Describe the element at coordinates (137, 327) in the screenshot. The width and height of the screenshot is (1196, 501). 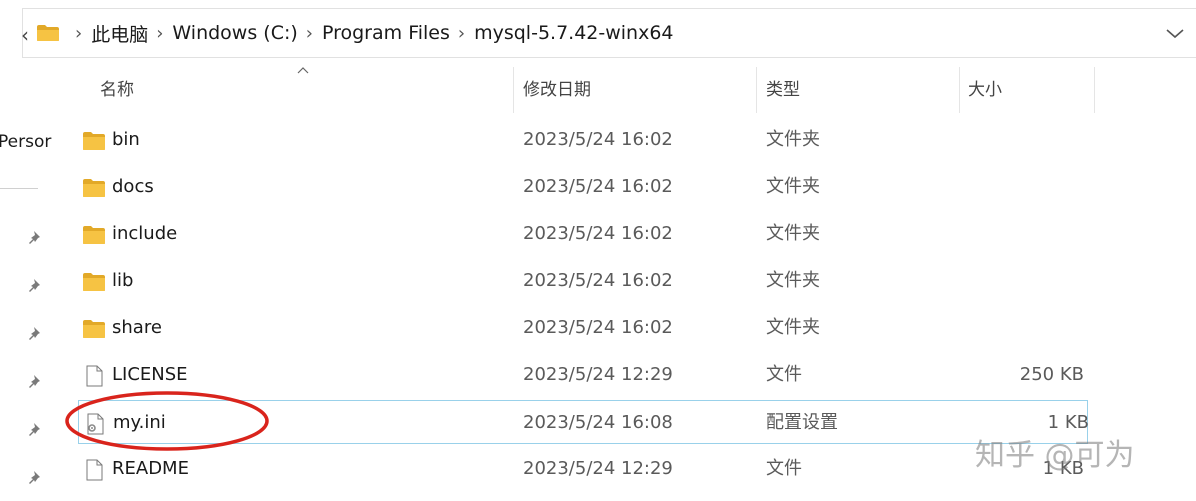
I see `file-name: share` at that location.